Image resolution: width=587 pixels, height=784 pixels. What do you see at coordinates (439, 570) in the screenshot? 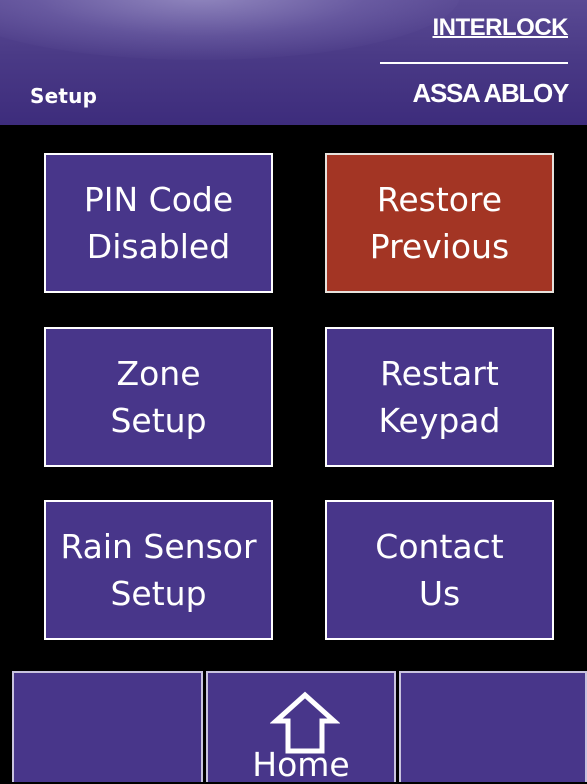
I see `contact-us-button: Contact Us` at bounding box center [439, 570].